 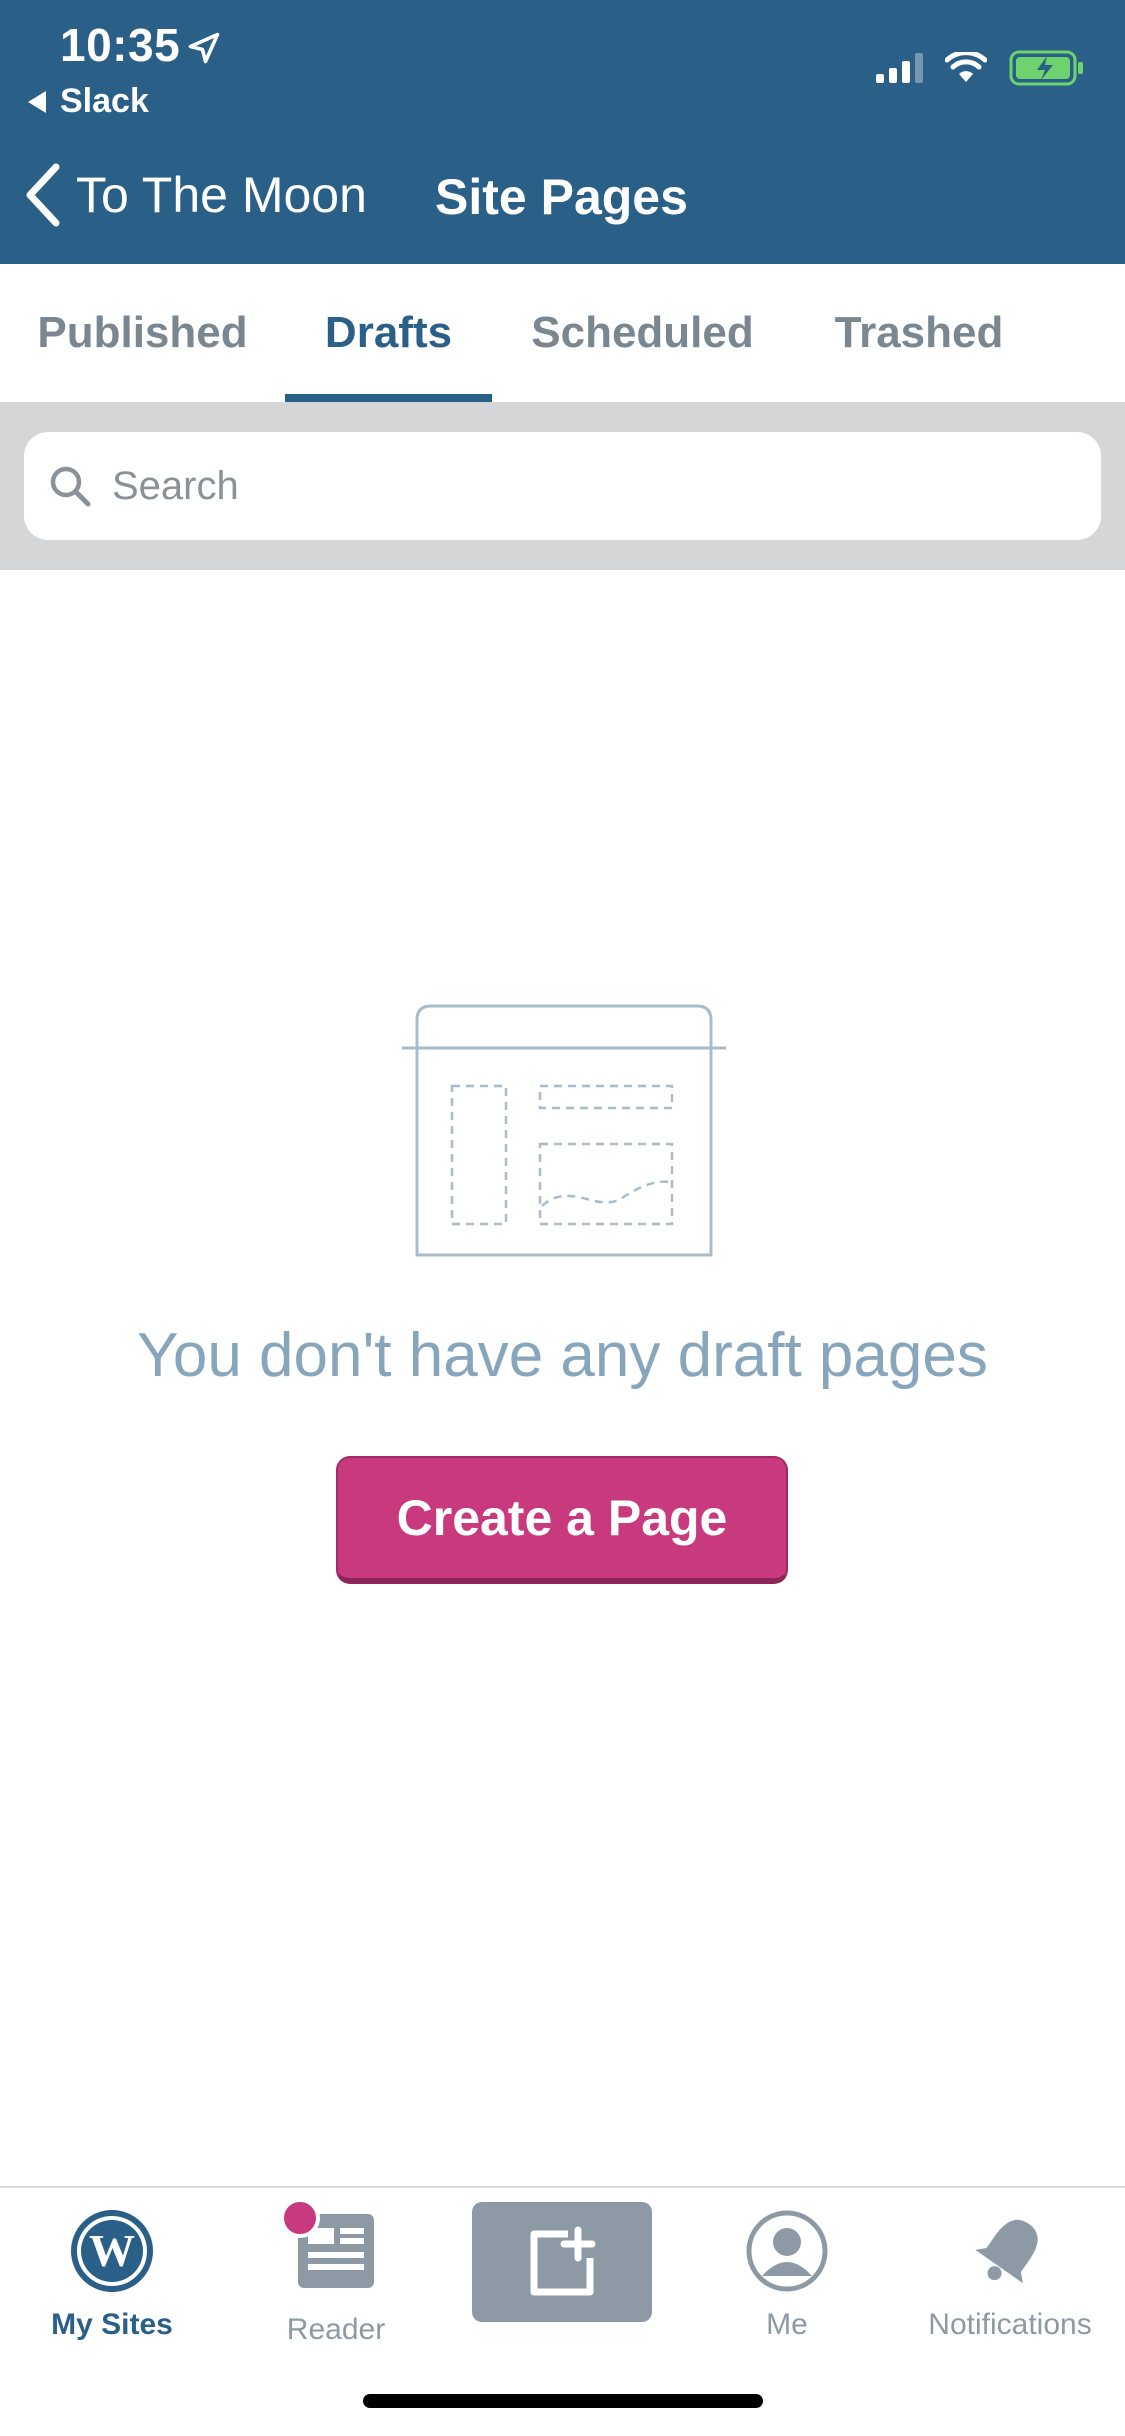 I want to click on location-arrow-icon, so click(x=204, y=48).